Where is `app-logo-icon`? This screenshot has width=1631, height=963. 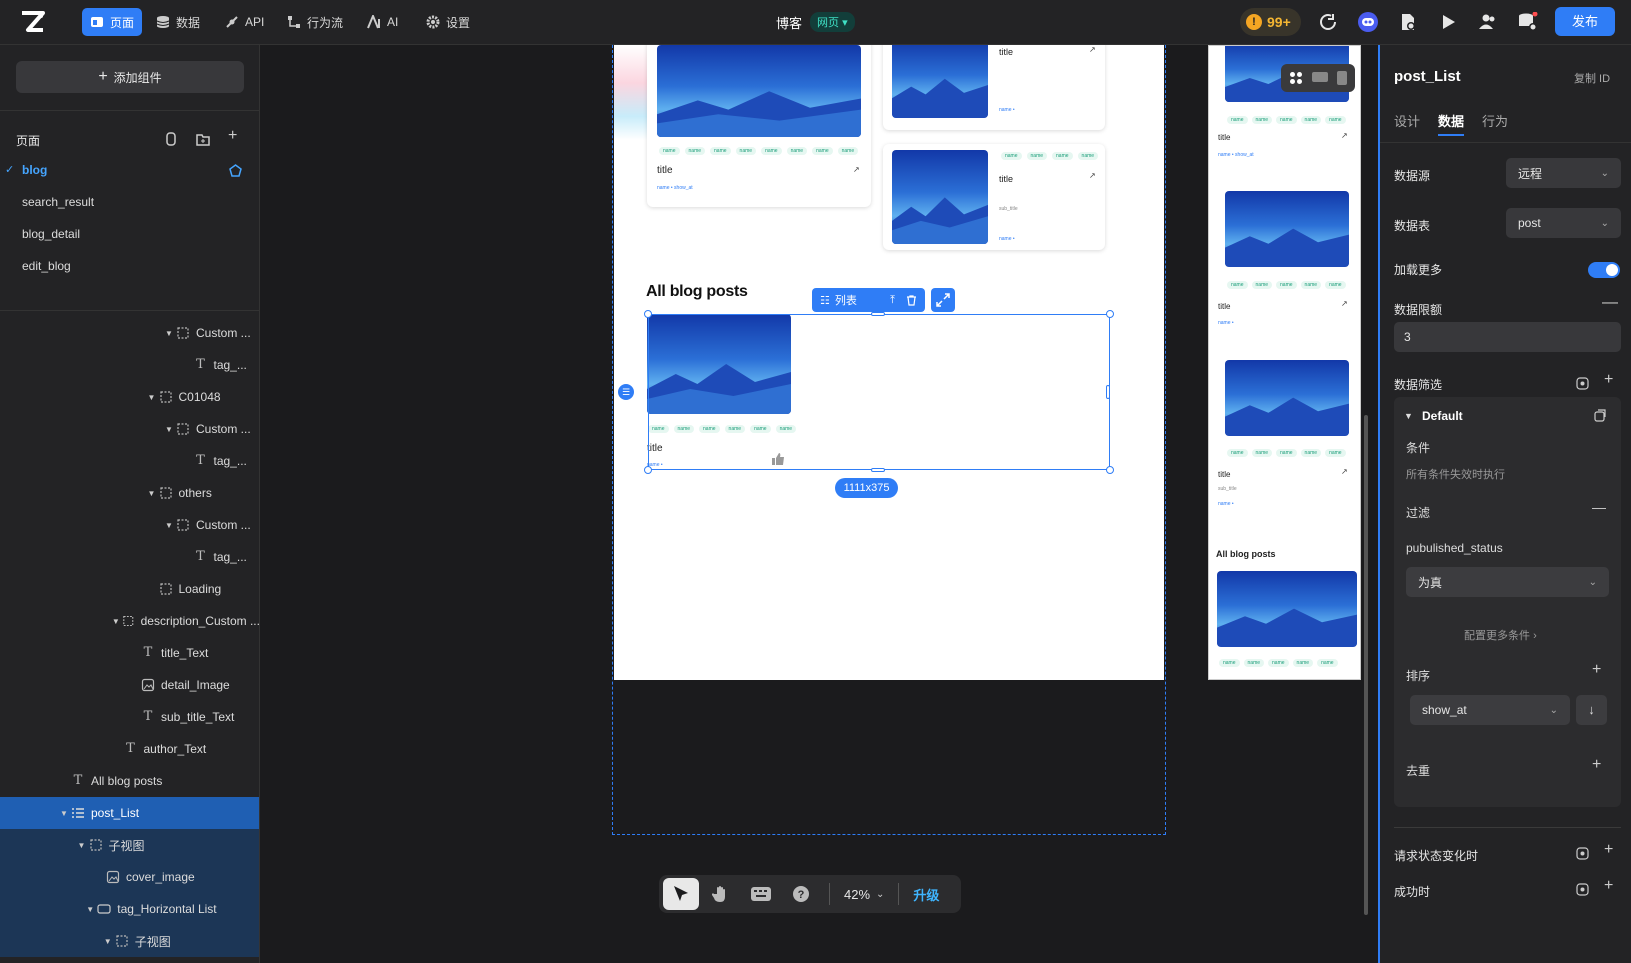 app-logo-icon is located at coordinates (33, 22).